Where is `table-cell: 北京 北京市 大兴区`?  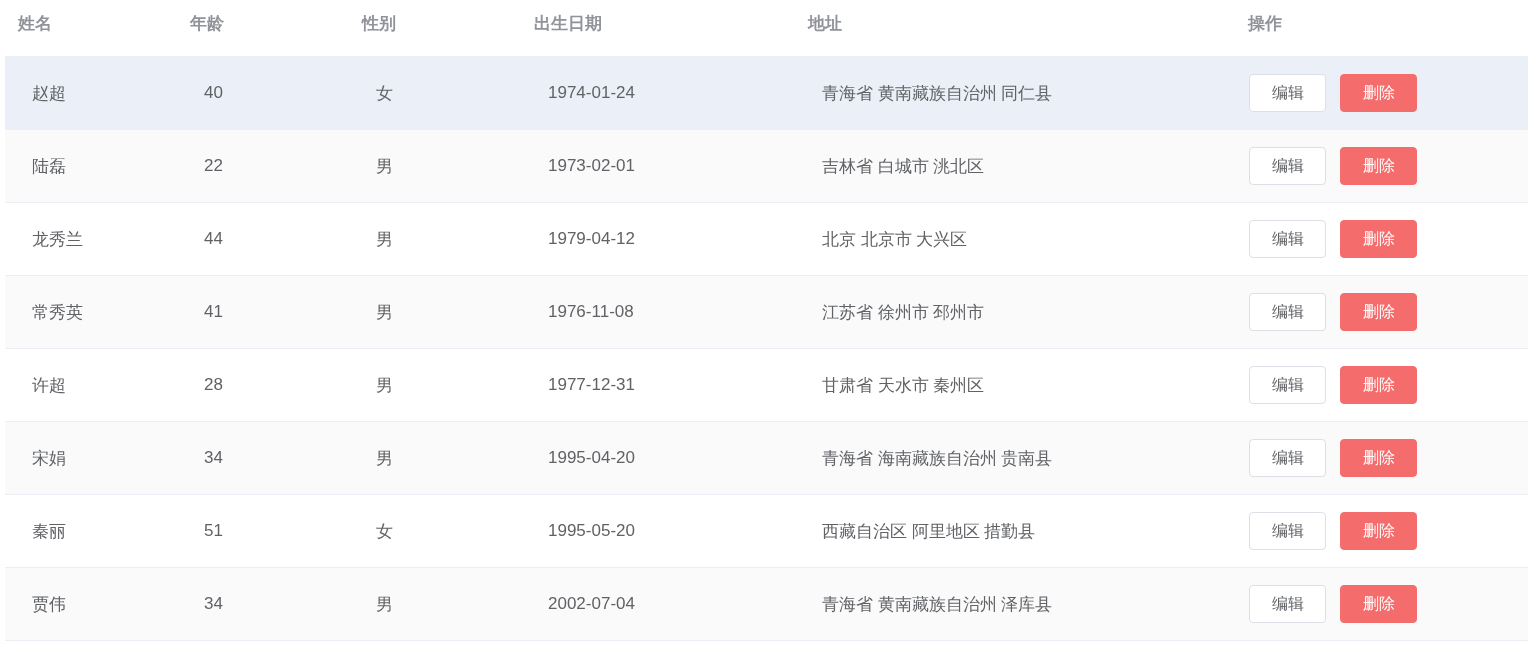 table-cell: 北京 北京市 大兴区 is located at coordinates (895, 239).